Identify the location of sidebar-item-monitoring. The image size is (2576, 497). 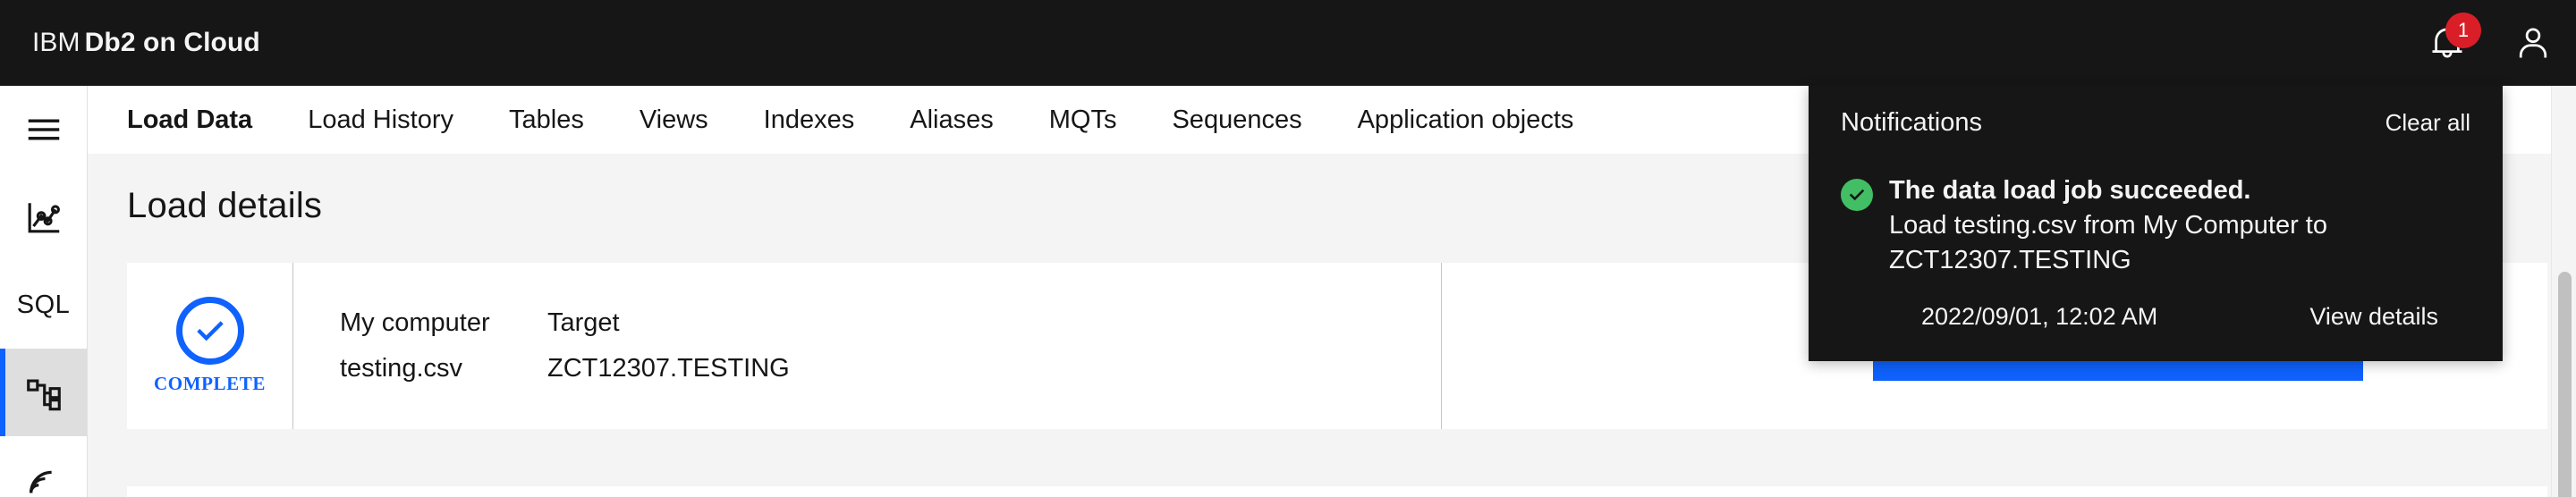
(43, 217).